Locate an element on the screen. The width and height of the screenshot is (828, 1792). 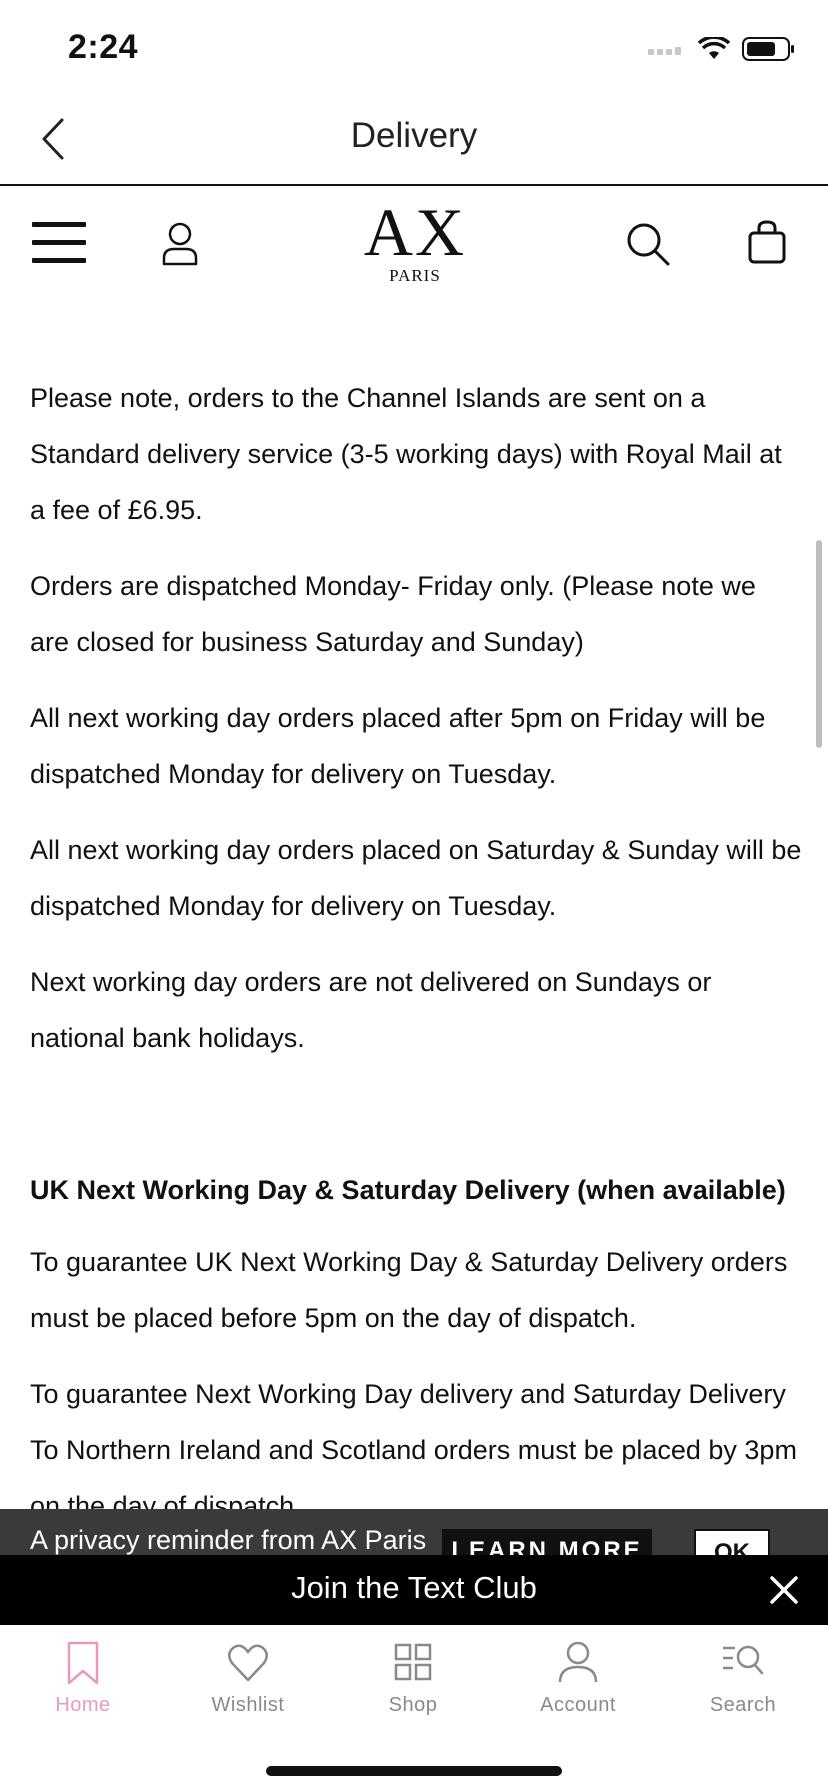
app-header: Delivery is located at coordinates (414, 141).